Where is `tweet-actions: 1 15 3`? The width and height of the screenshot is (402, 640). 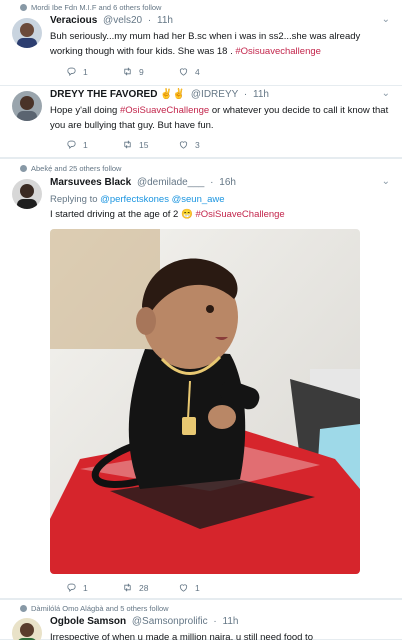
tweet-actions: 1 15 3 is located at coordinates (149, 144).